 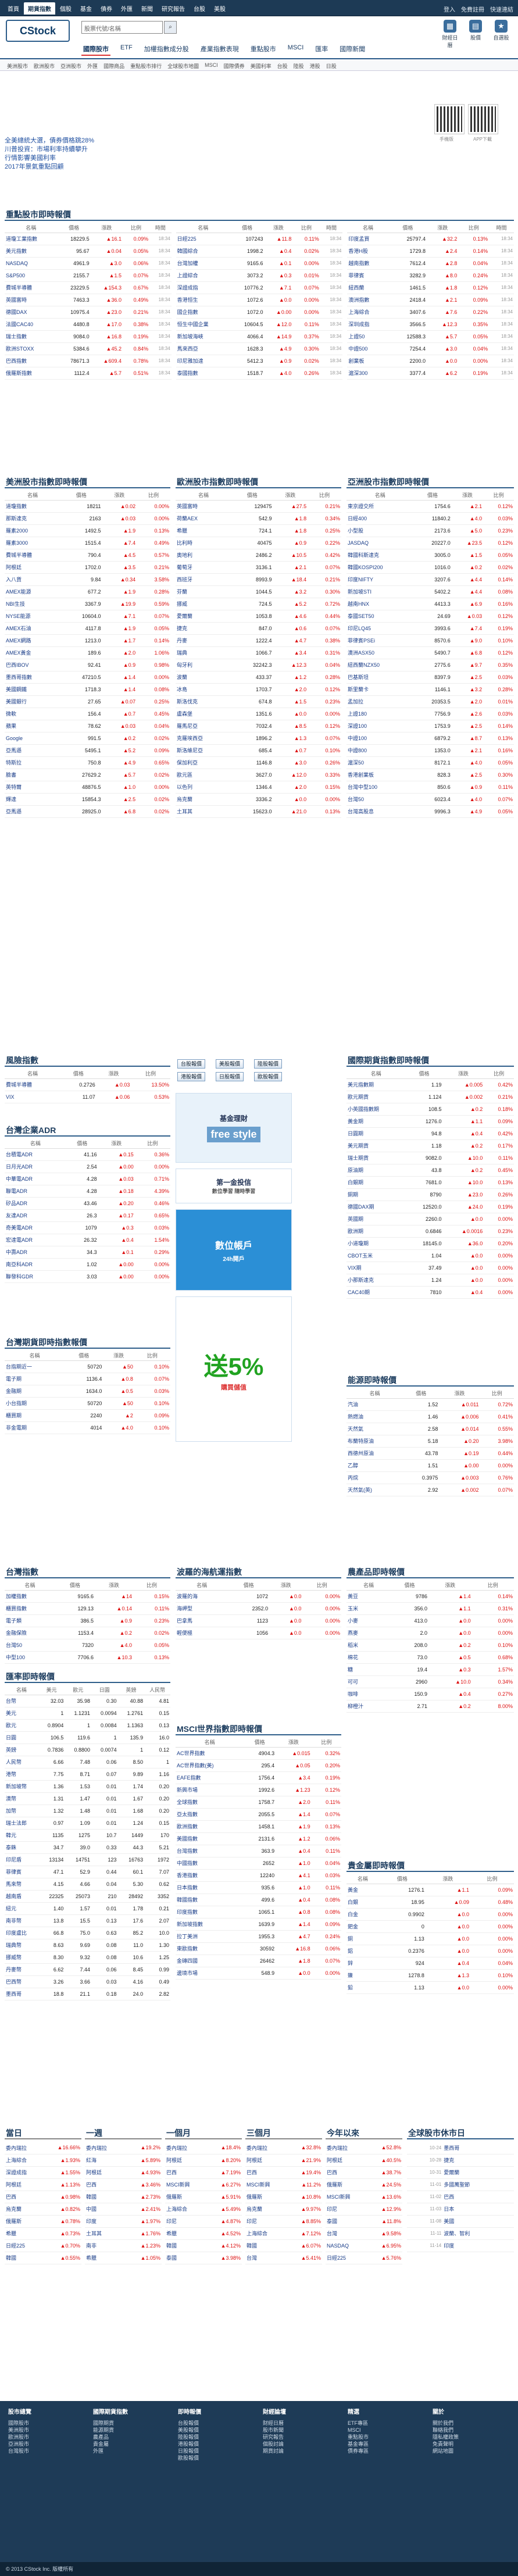 I want to click on row-name: 人民幣, so click(x=21, y=1762).